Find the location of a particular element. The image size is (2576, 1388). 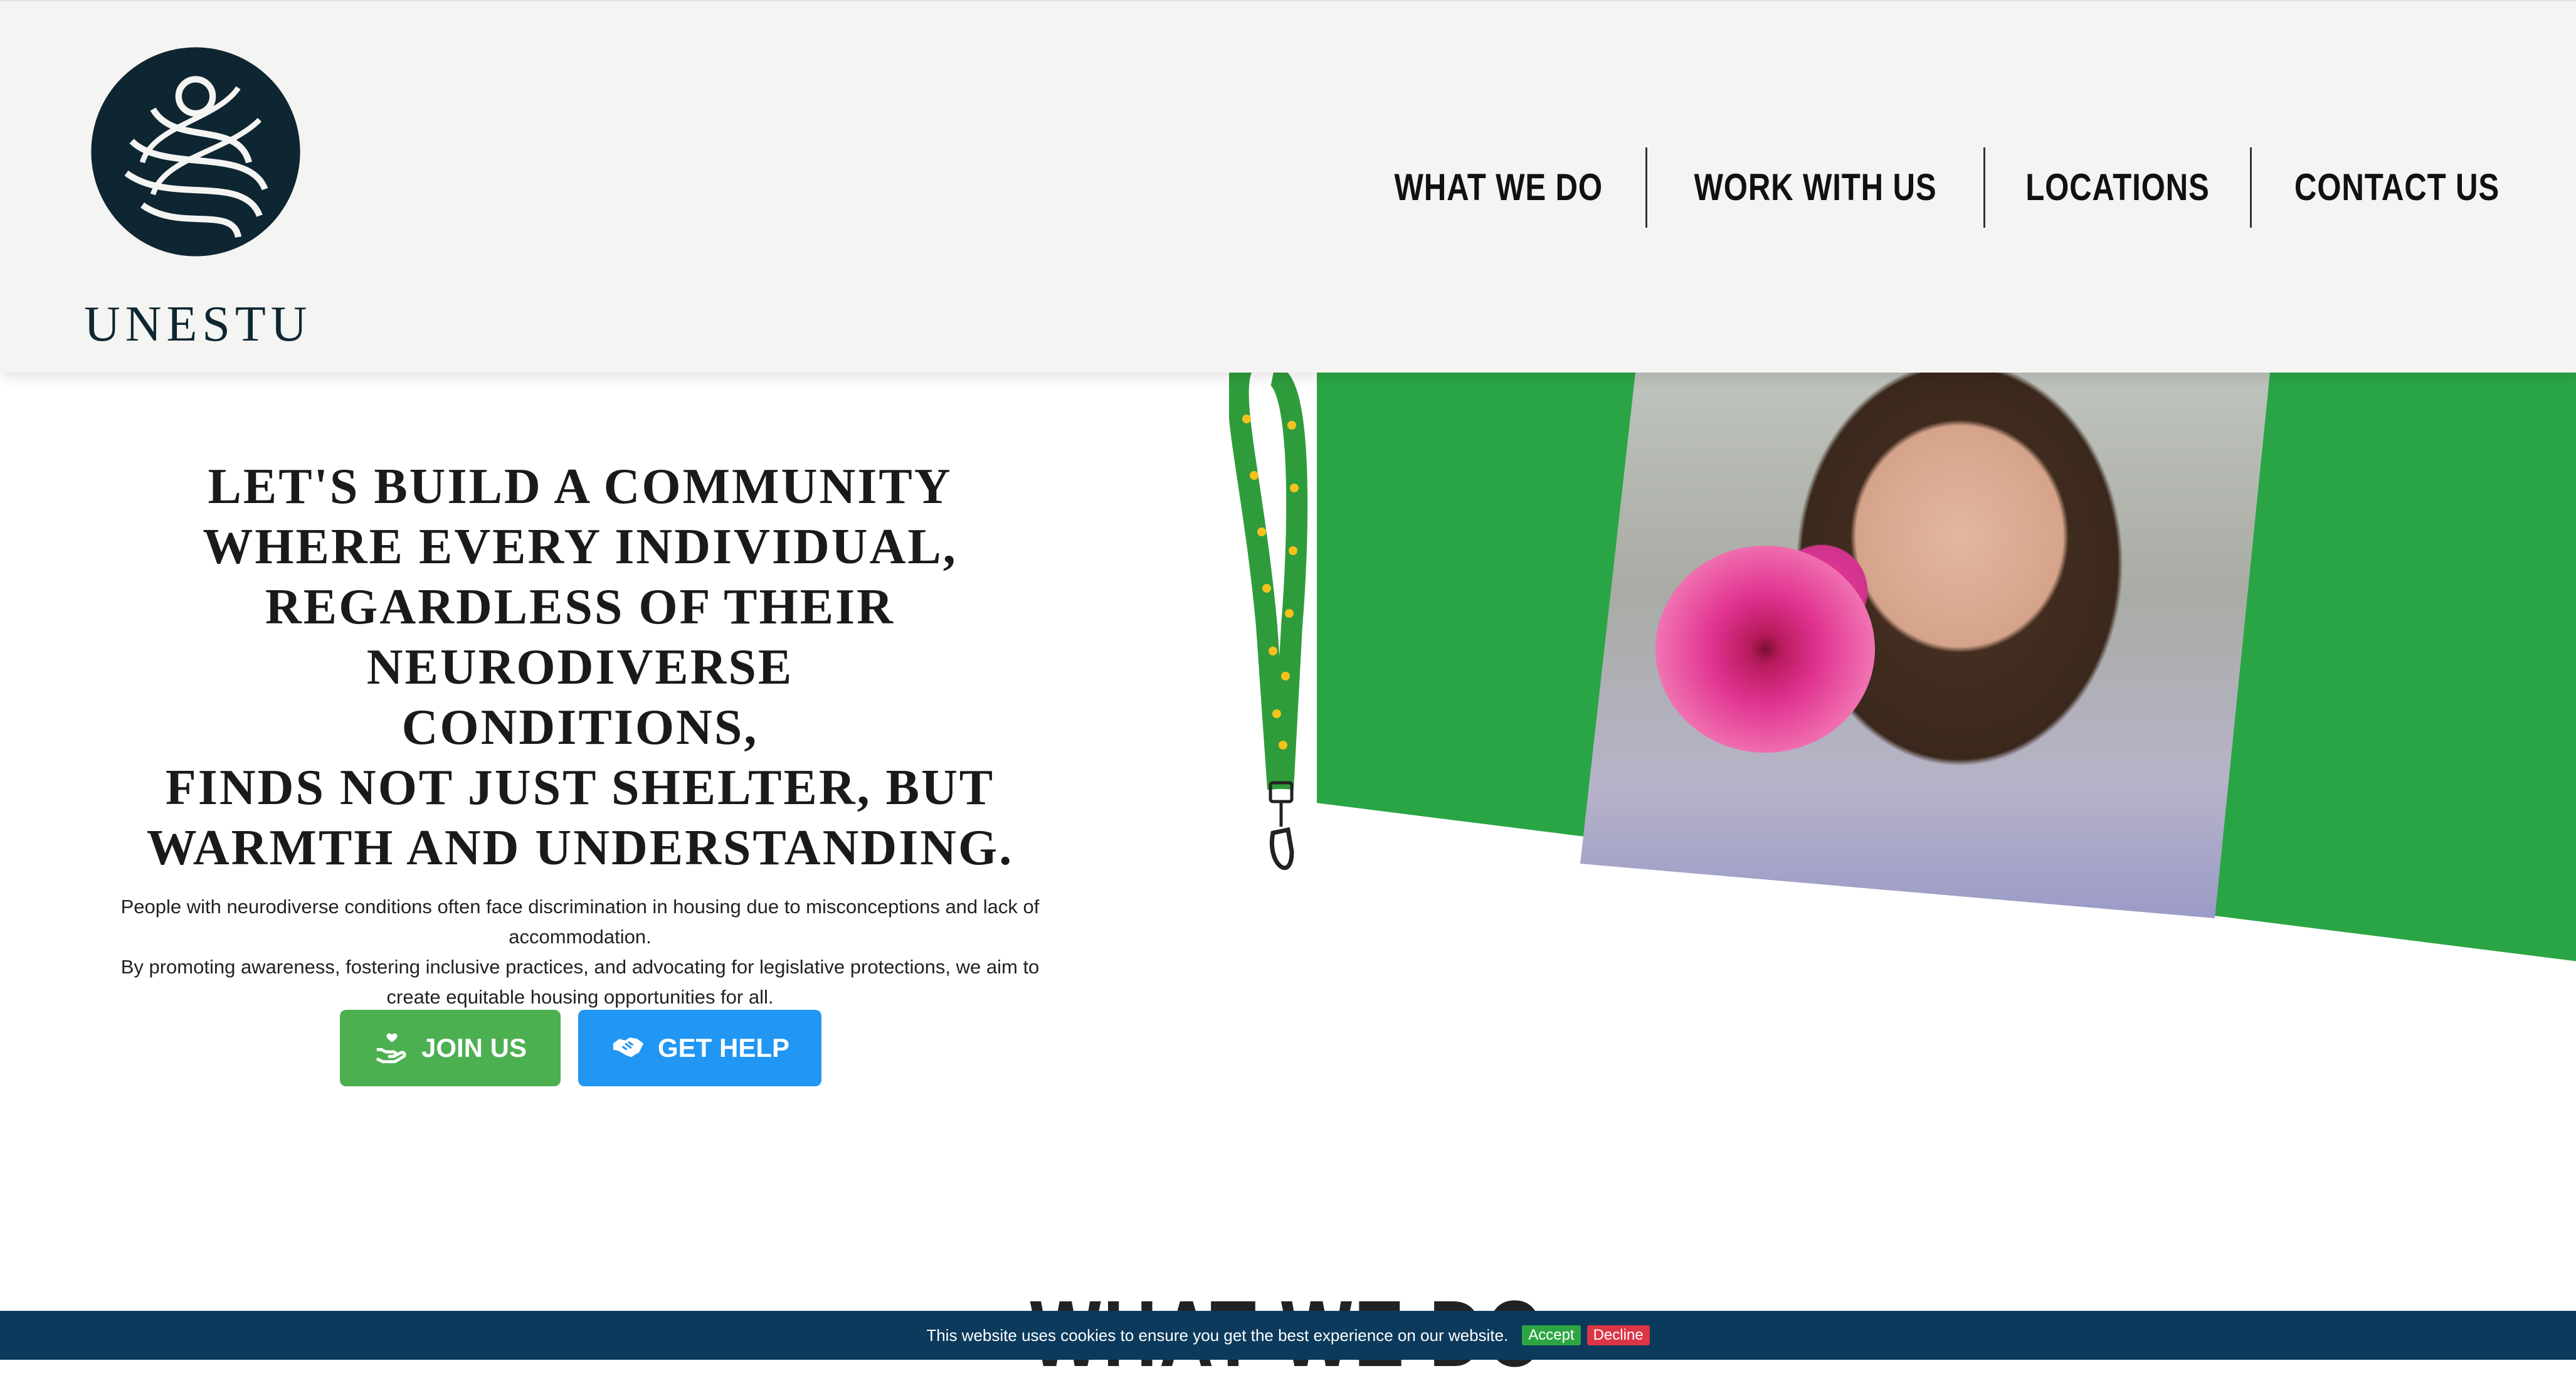

join-us-button: JOIN US is located at coordinates (450, 1048).